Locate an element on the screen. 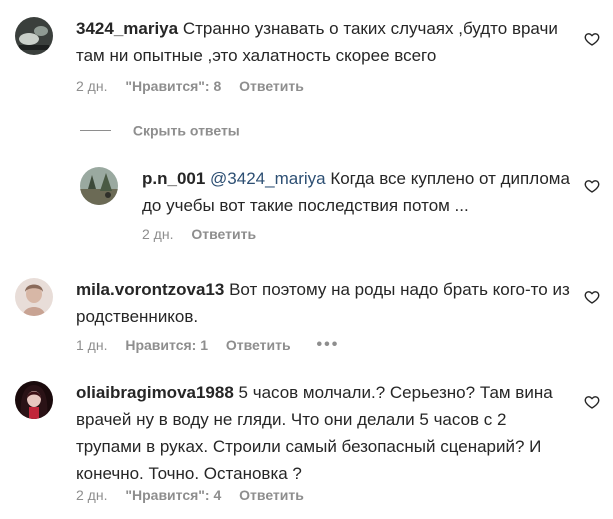 The width and height of the screenshot is (613, 519). likes-count: Нравится: 1 is located at coordinates (166, 345).